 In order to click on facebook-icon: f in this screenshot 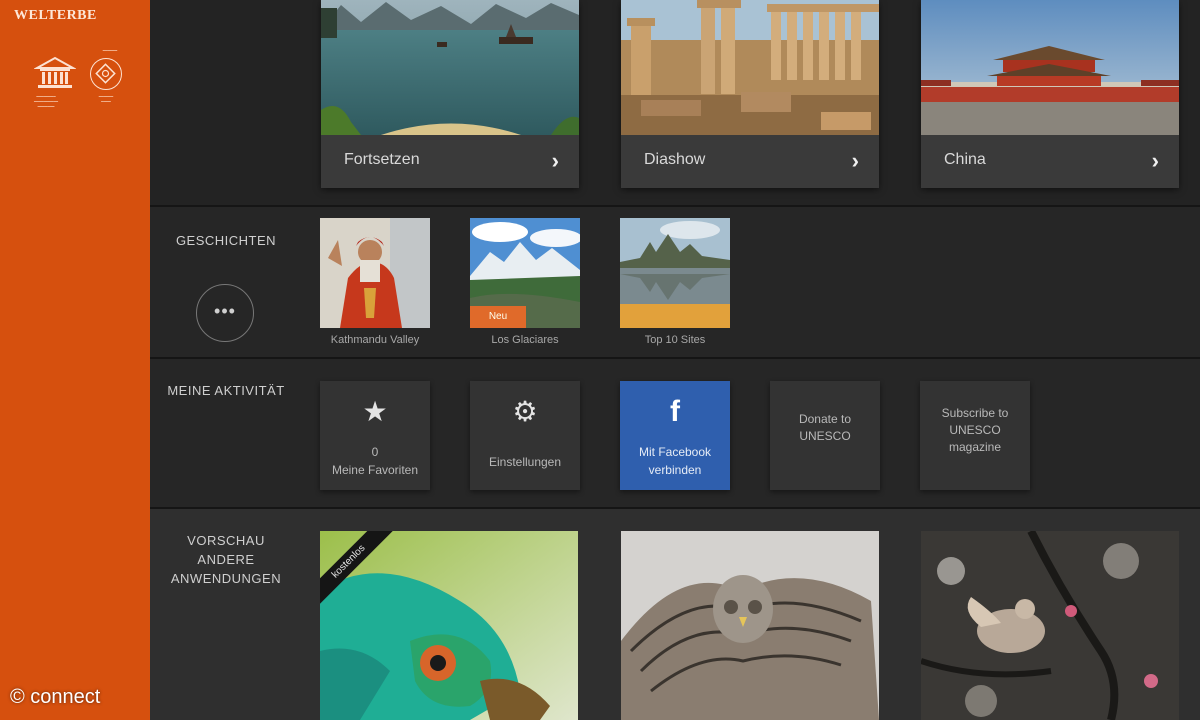, I will do `click(675, 411)`.